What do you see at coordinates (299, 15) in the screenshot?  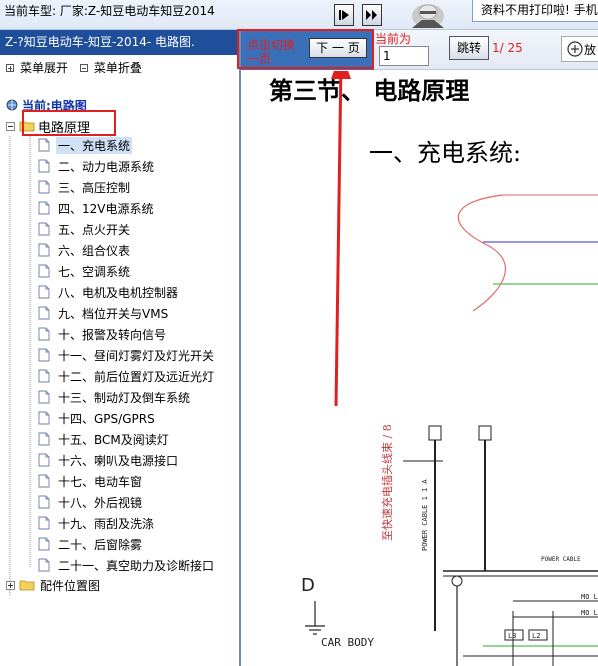 I see `top-bar: 当前车型: 厂家:Z-知豆电动车知豆2014 资料不用打印啦! 手机` at bounding box center [299, 15].